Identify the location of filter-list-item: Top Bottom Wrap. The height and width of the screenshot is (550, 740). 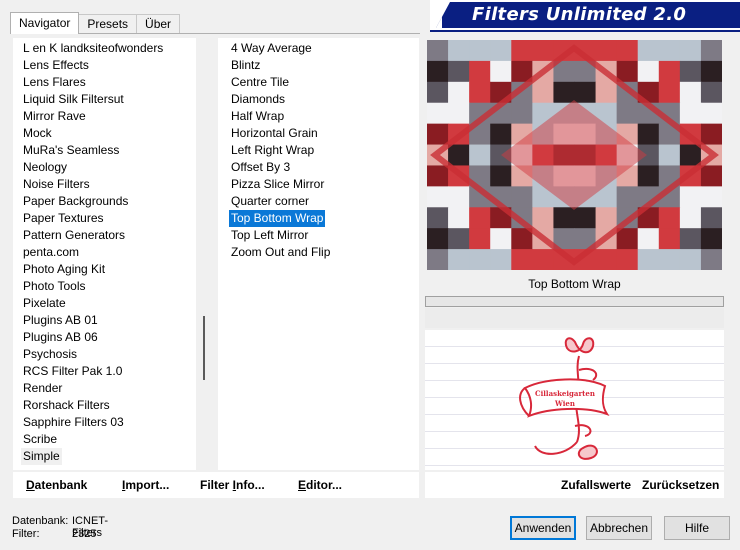
(277, 218).